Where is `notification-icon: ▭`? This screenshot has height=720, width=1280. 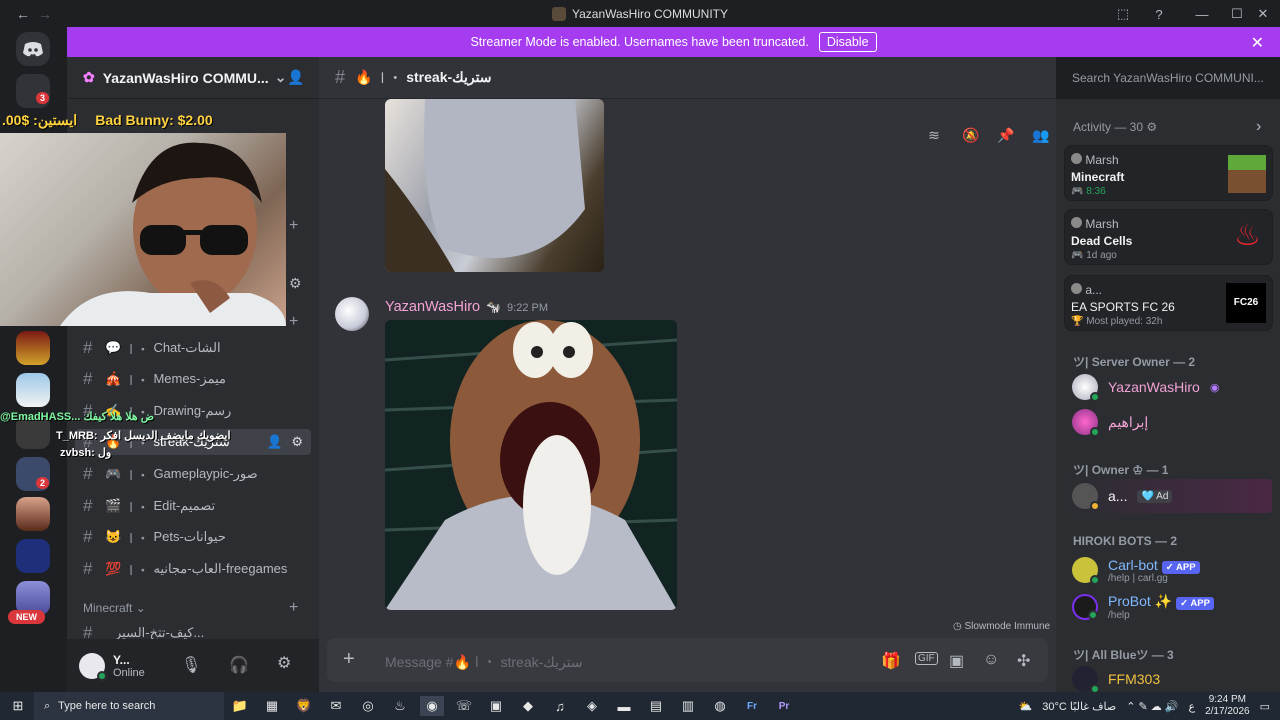 notification-icon: ▭ is located at coordinates (1265, 706).